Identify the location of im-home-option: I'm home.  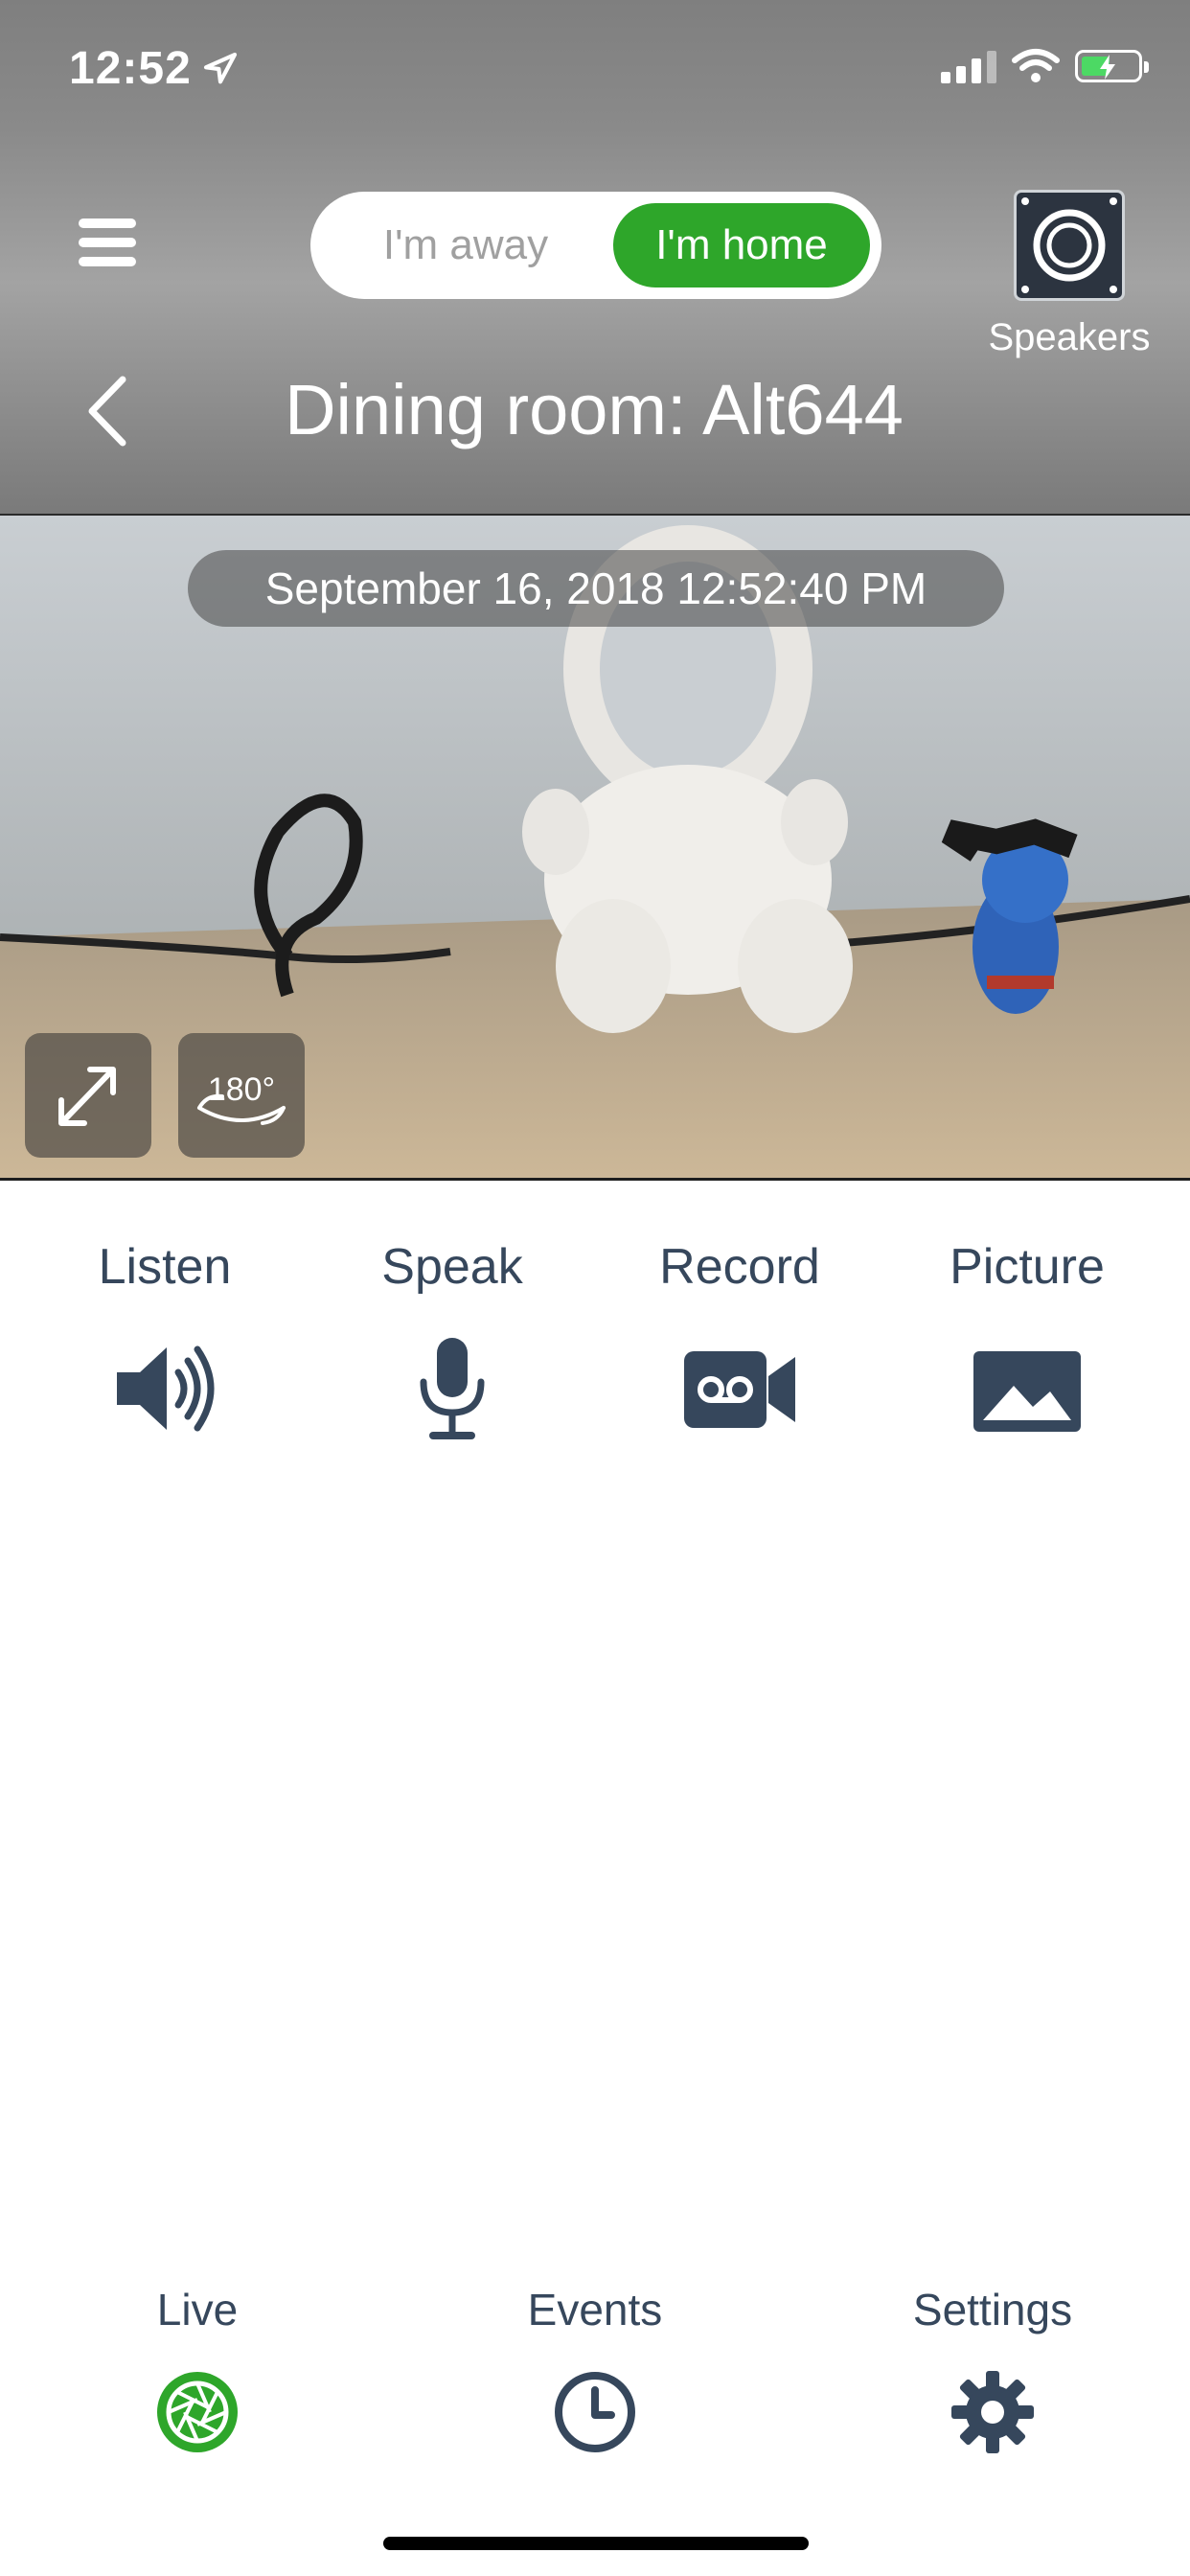
(742, 245).